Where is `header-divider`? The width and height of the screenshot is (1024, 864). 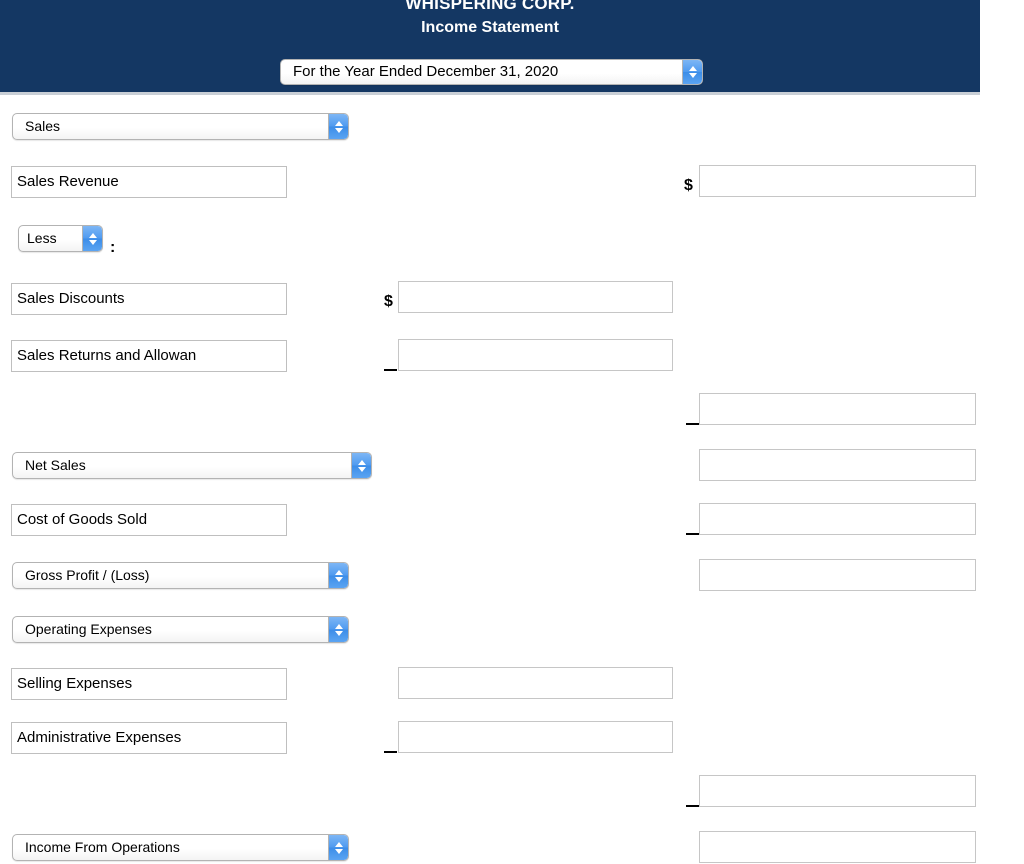
header-divider is located at coordinates (490, 93).